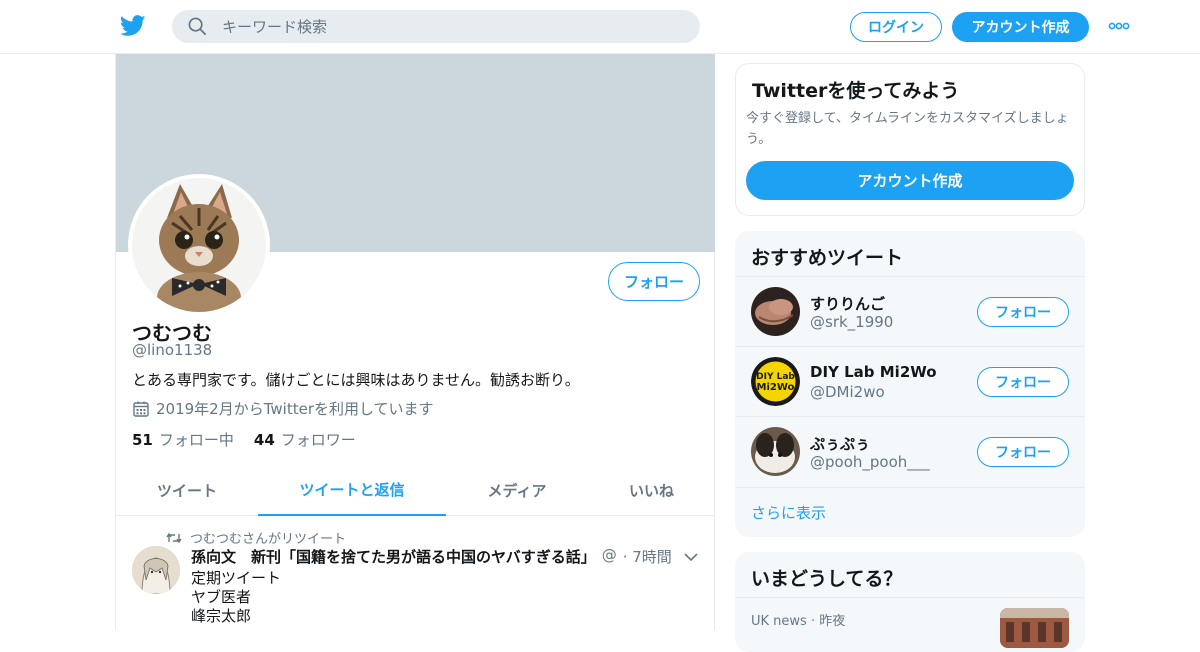  Describe the element at coordinates (452, 26) in the screenshot. I see `search-input` at that location.